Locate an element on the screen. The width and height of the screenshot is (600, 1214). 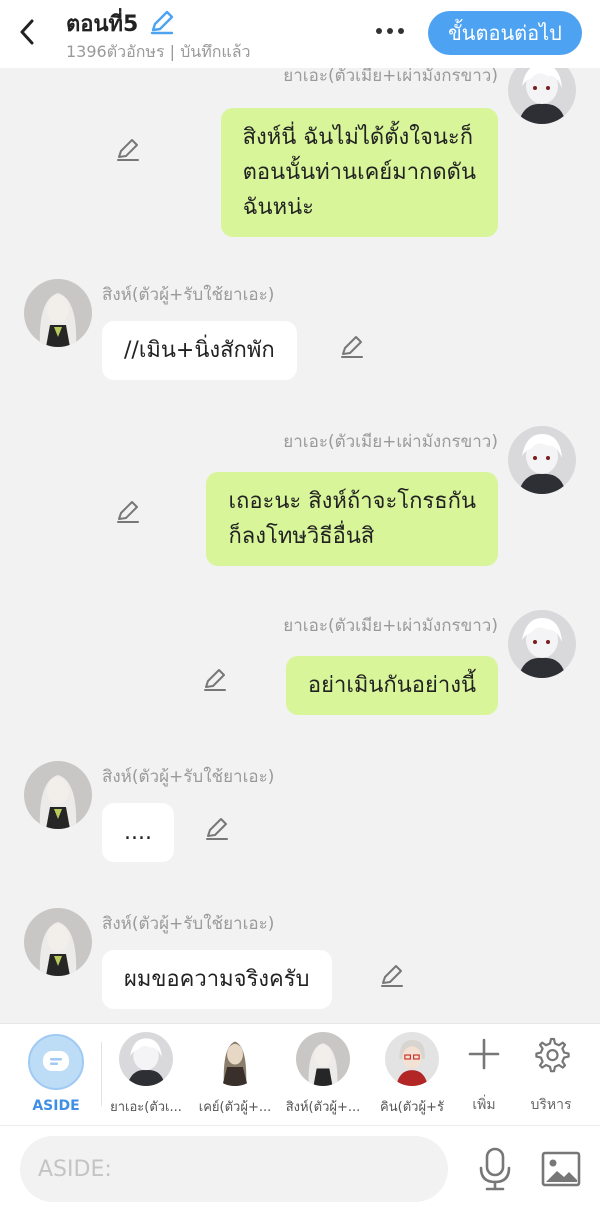
aside-label: ASIDE is located at coordinates (56, 1106).